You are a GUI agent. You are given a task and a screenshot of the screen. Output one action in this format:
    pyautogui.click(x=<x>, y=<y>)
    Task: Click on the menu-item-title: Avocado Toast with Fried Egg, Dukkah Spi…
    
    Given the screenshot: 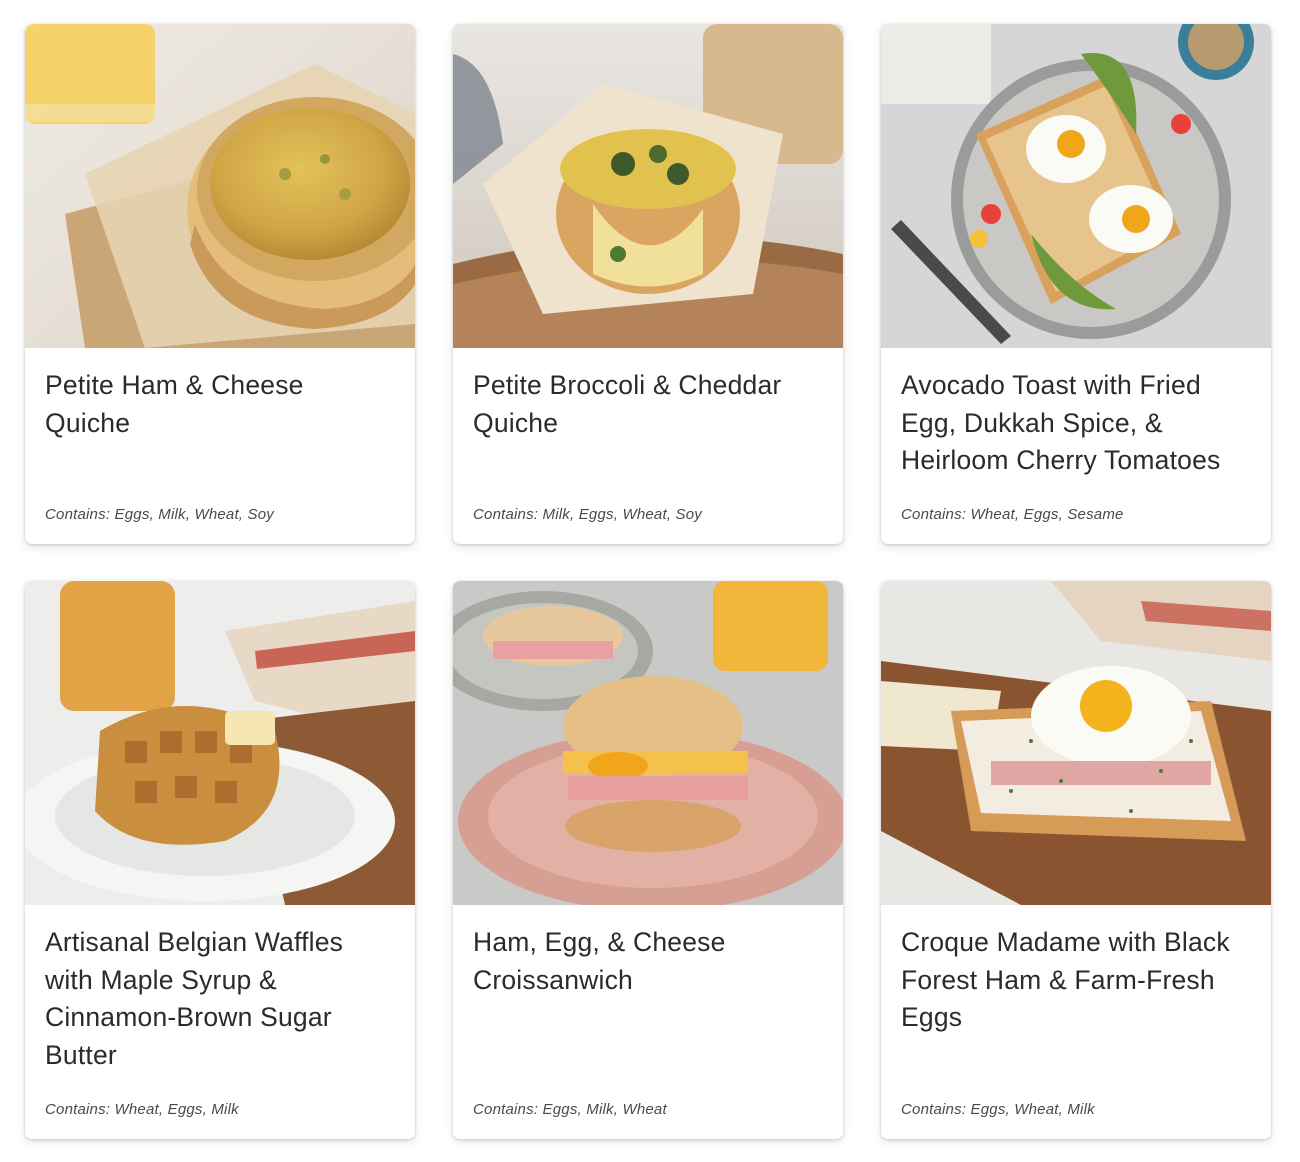 What is the action you would take?
    pyautogui.click(x=1061, y=422)
    